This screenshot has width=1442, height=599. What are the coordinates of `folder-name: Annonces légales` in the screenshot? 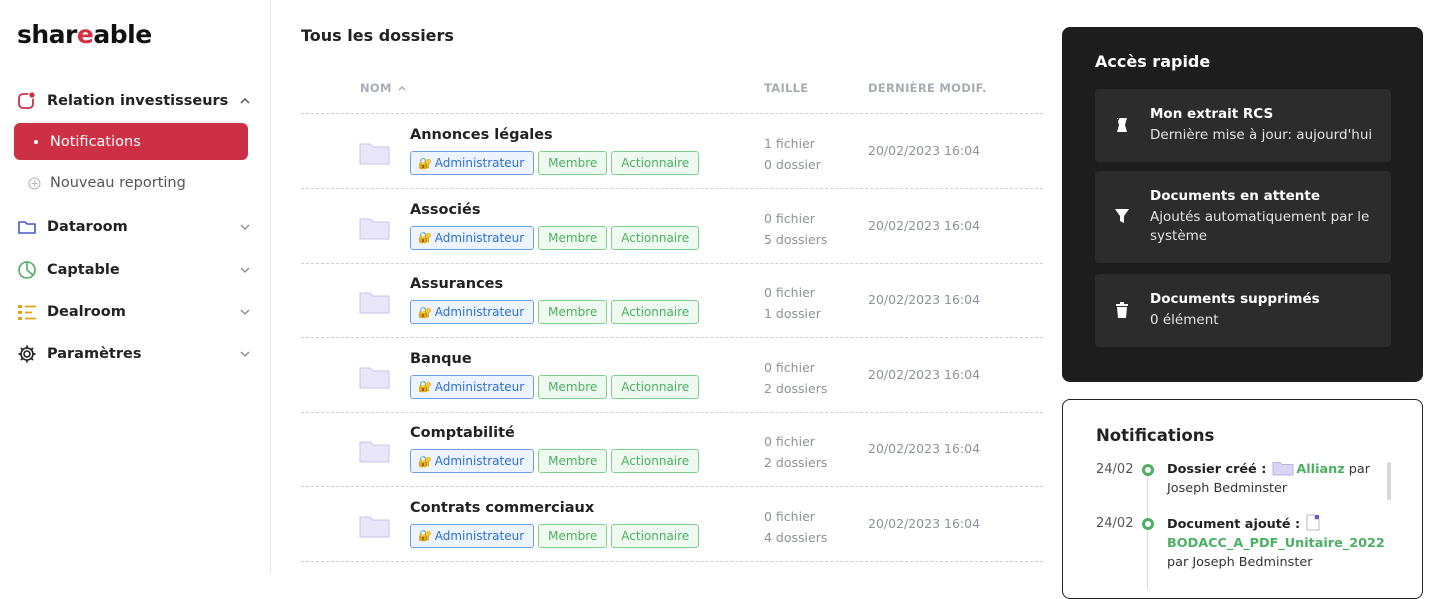 It's located at (481, 135).